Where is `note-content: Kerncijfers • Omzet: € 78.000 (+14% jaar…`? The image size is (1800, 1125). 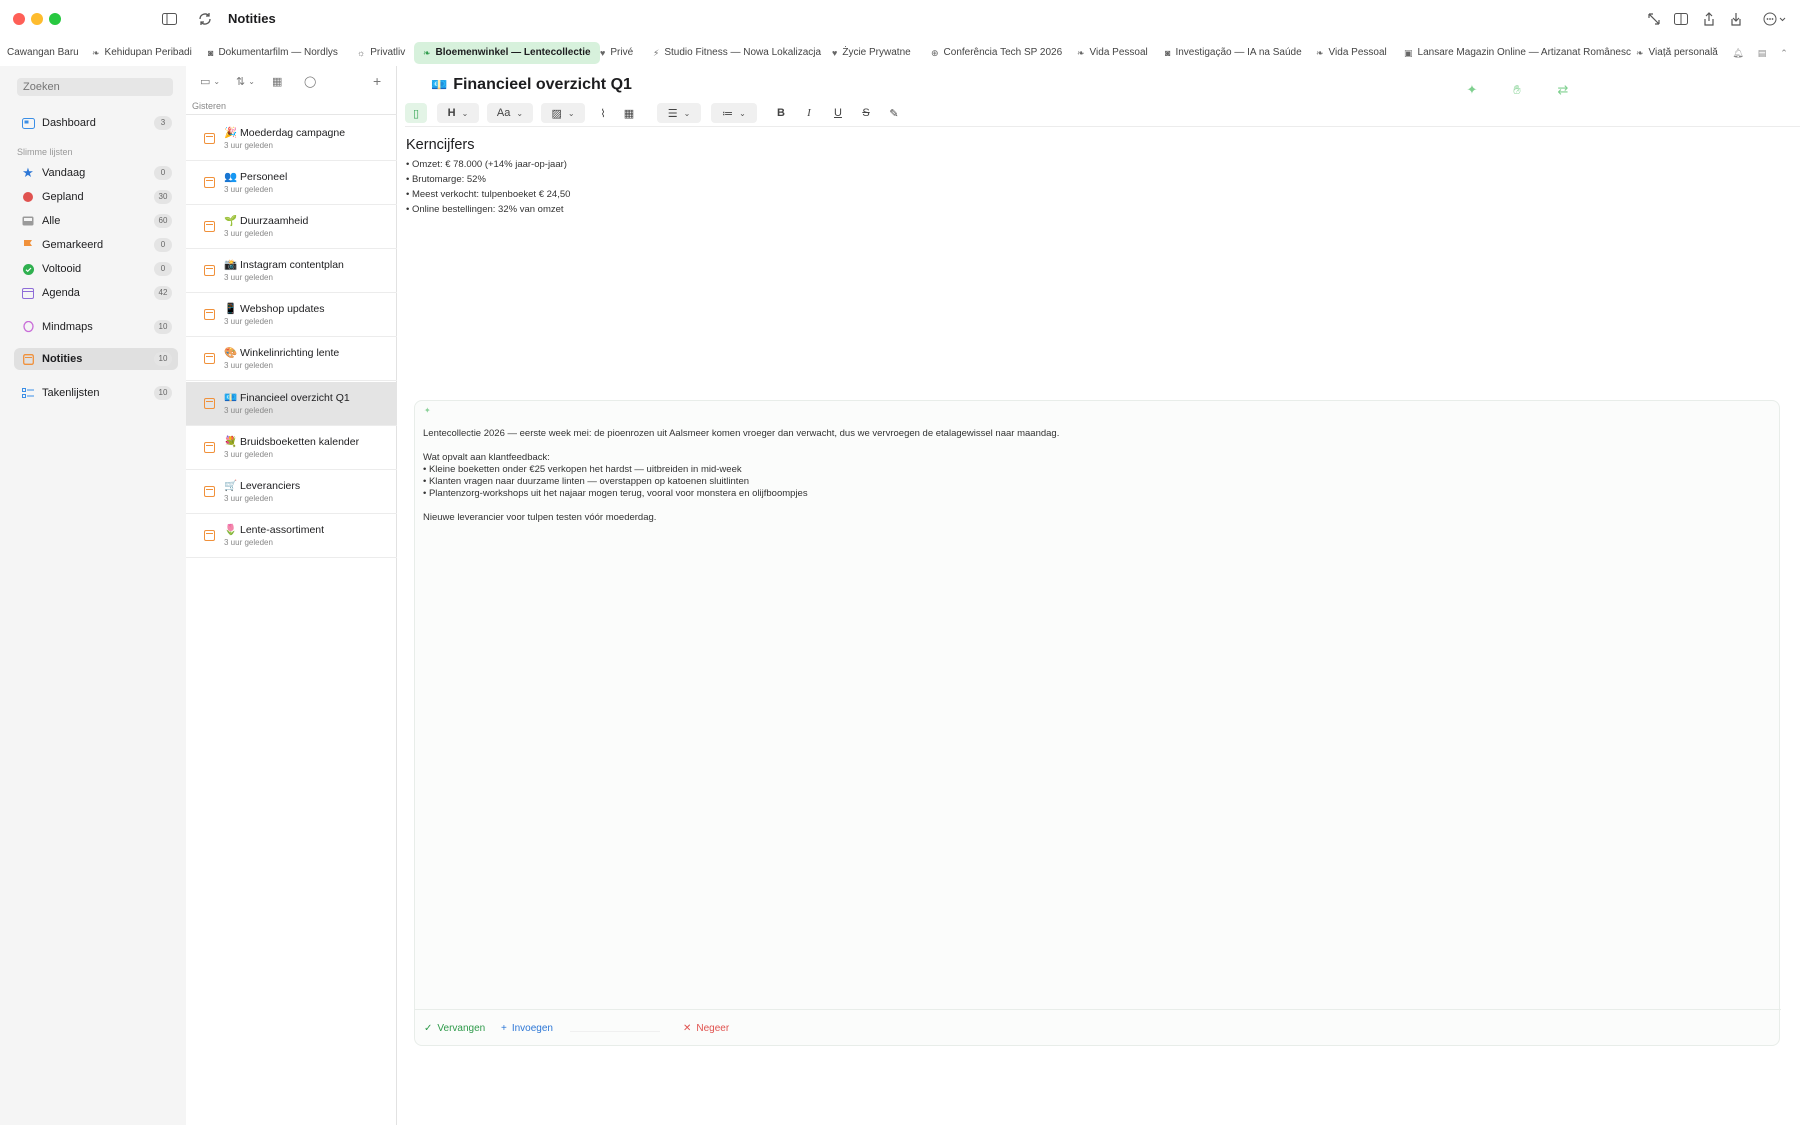
note-content: Kerncijfers • Omzet: € 78.000 (+14% jaar… is located at coordinates (806, 177).